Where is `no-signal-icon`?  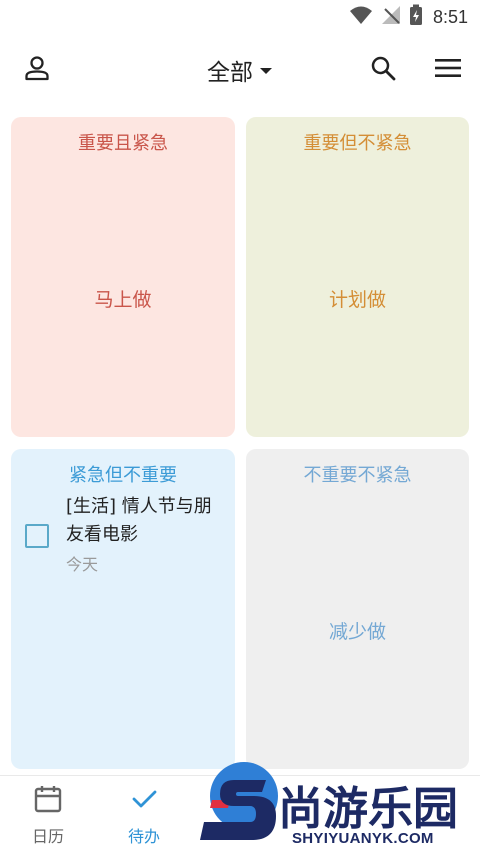 no-signal-icon is located at coordinates (391, 17).